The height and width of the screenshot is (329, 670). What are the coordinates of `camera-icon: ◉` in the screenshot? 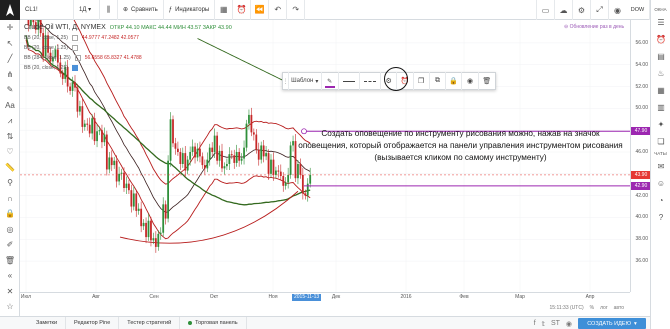 It's located at (569, 324).